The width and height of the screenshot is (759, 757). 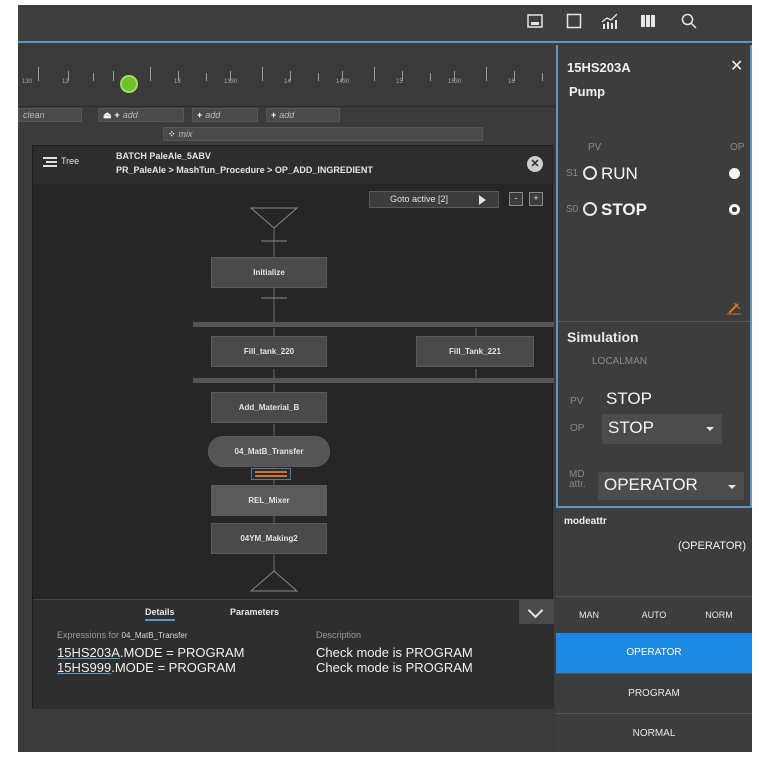 I want to click on md-attr-select: OPERATOR, so click(x=671, y=486).